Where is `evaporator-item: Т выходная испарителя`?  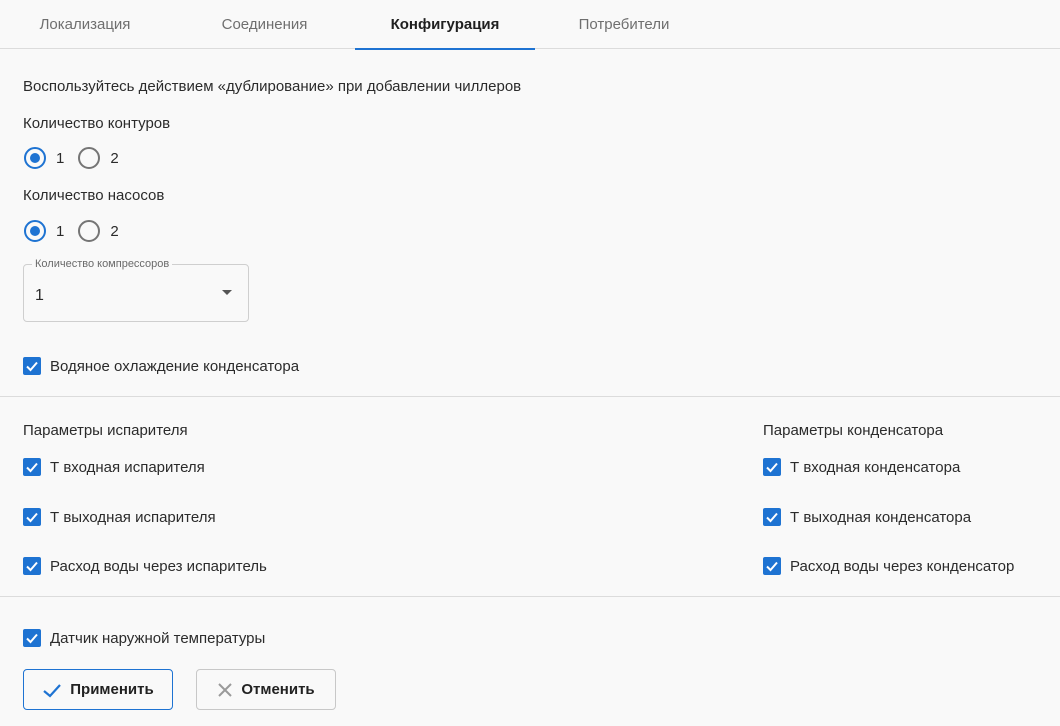 evaporator-item: Т выходная испарителя is located at coordinates (119, 517).